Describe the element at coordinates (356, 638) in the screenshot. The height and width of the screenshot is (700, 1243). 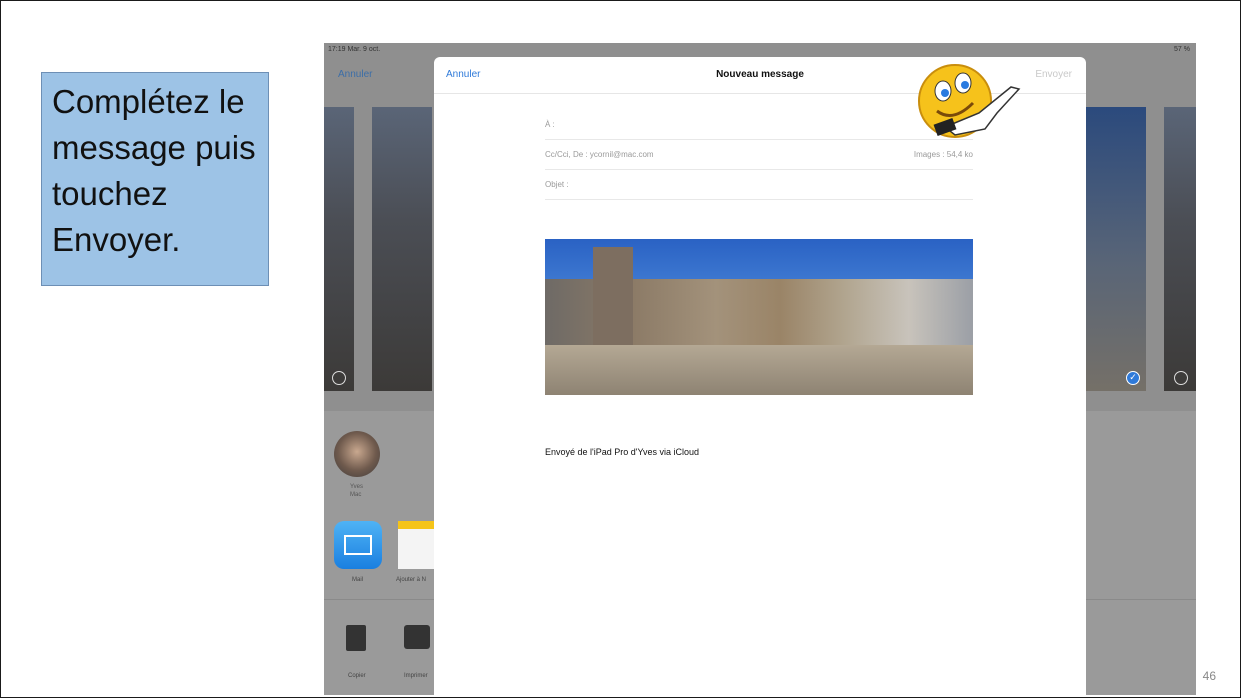
I see `copy-icon` at that location.